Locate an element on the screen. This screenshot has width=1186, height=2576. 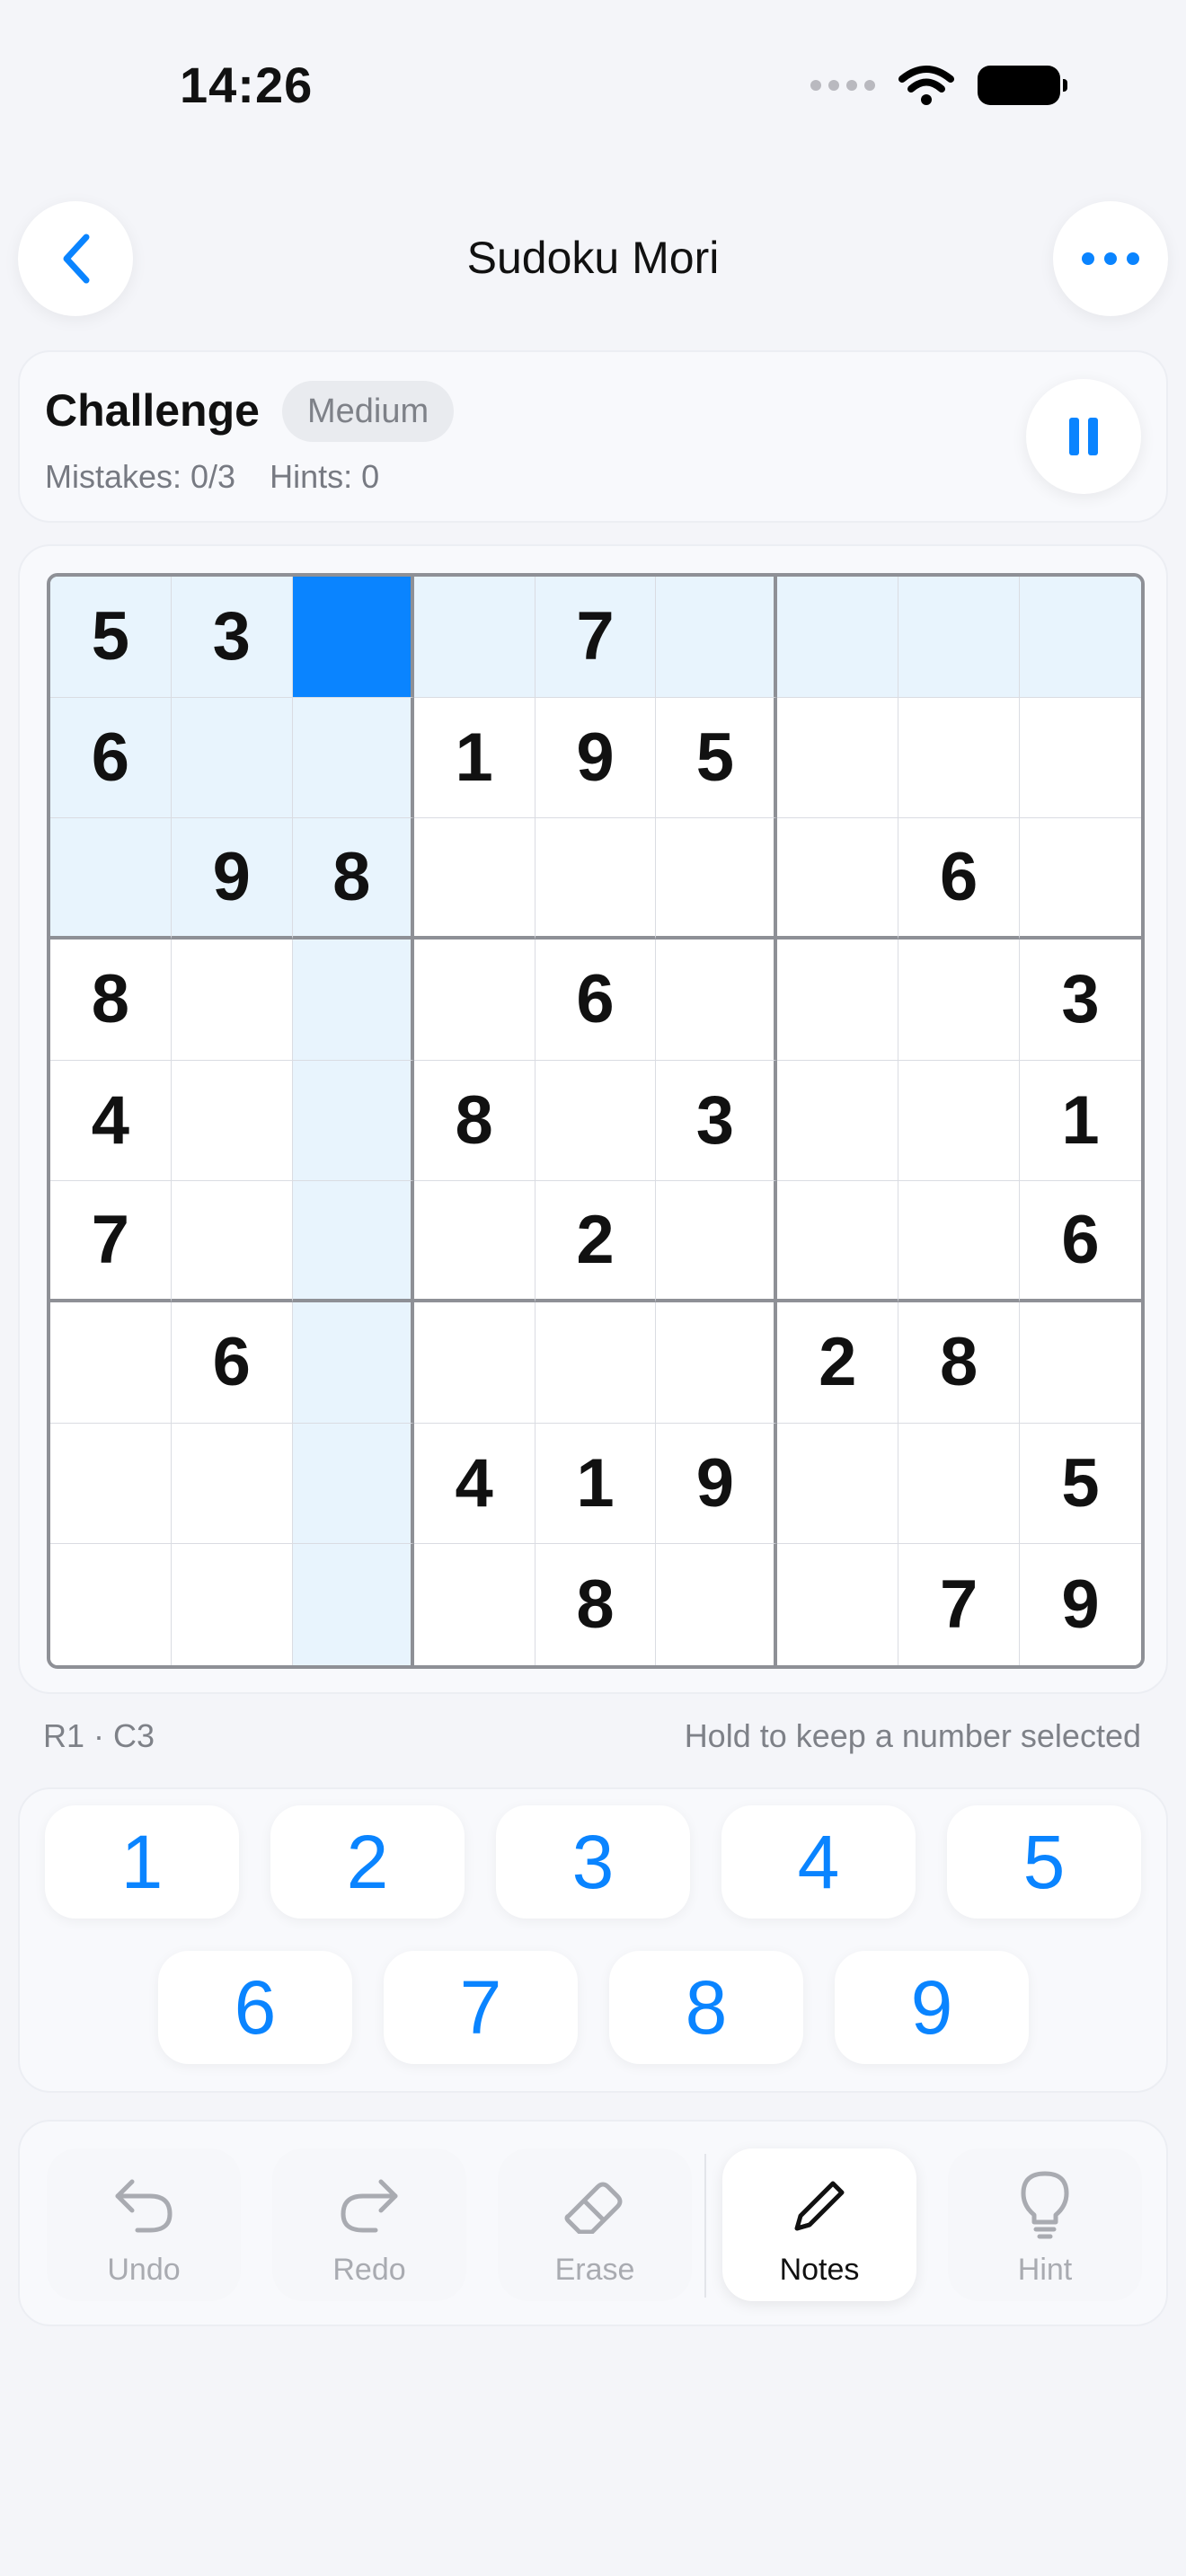
board-cell-r4c2 is located at coordinates (232, 1000).